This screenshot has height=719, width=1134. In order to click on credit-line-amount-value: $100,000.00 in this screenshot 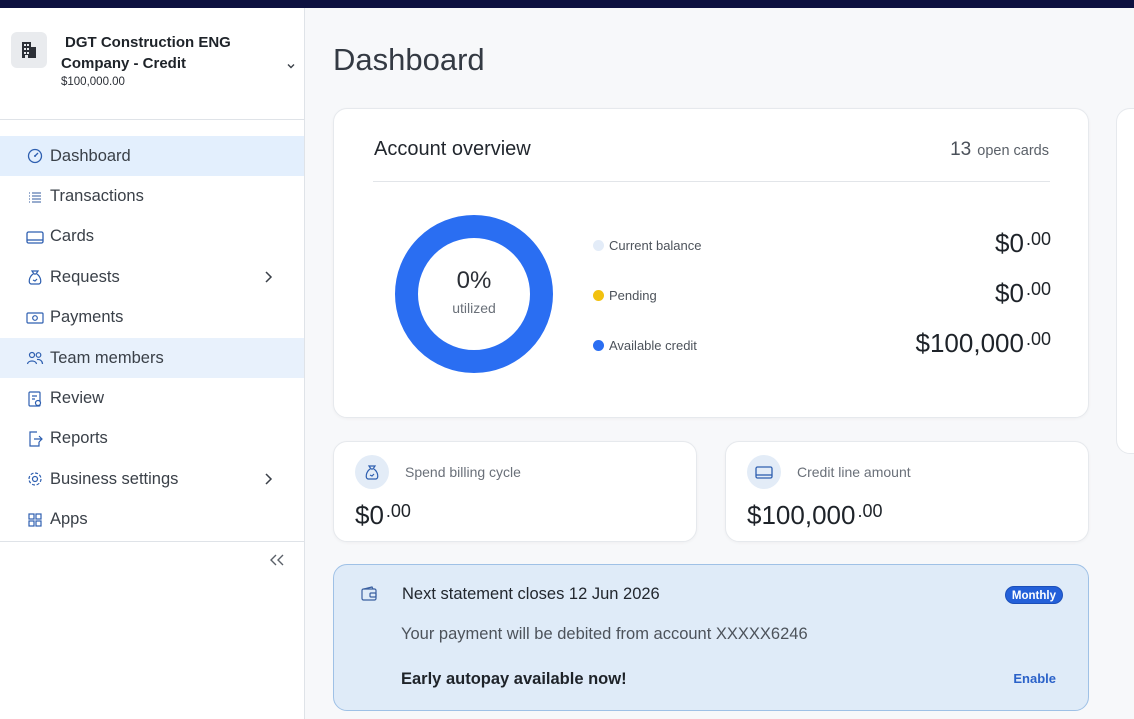, I will do `click(814, 515)`.